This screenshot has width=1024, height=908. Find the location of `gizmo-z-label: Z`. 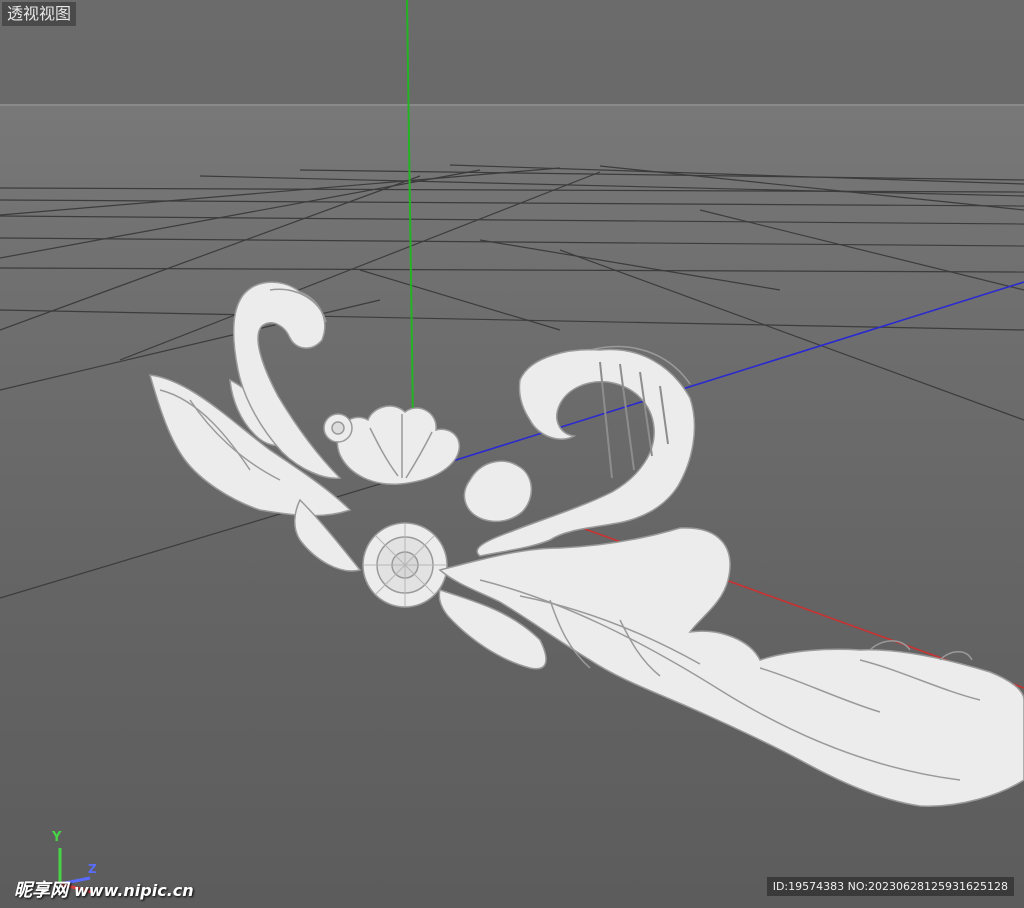

gizmo-z-label: Z is located at coordinates (92, 869).